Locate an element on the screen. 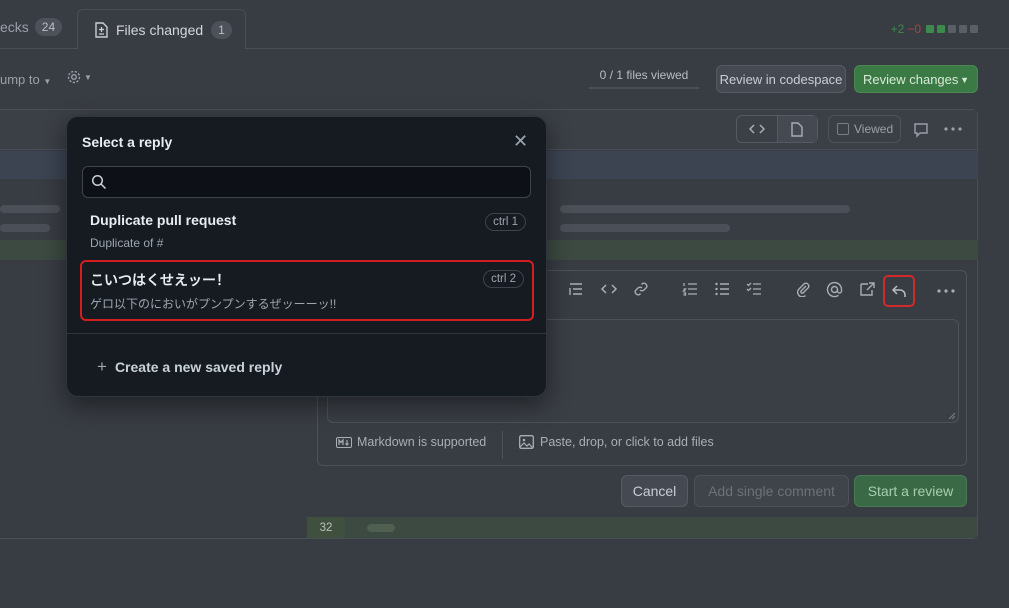 The width and height of the screenshot is (1009, 608). reply-icon is located at coordinates (898, 291).